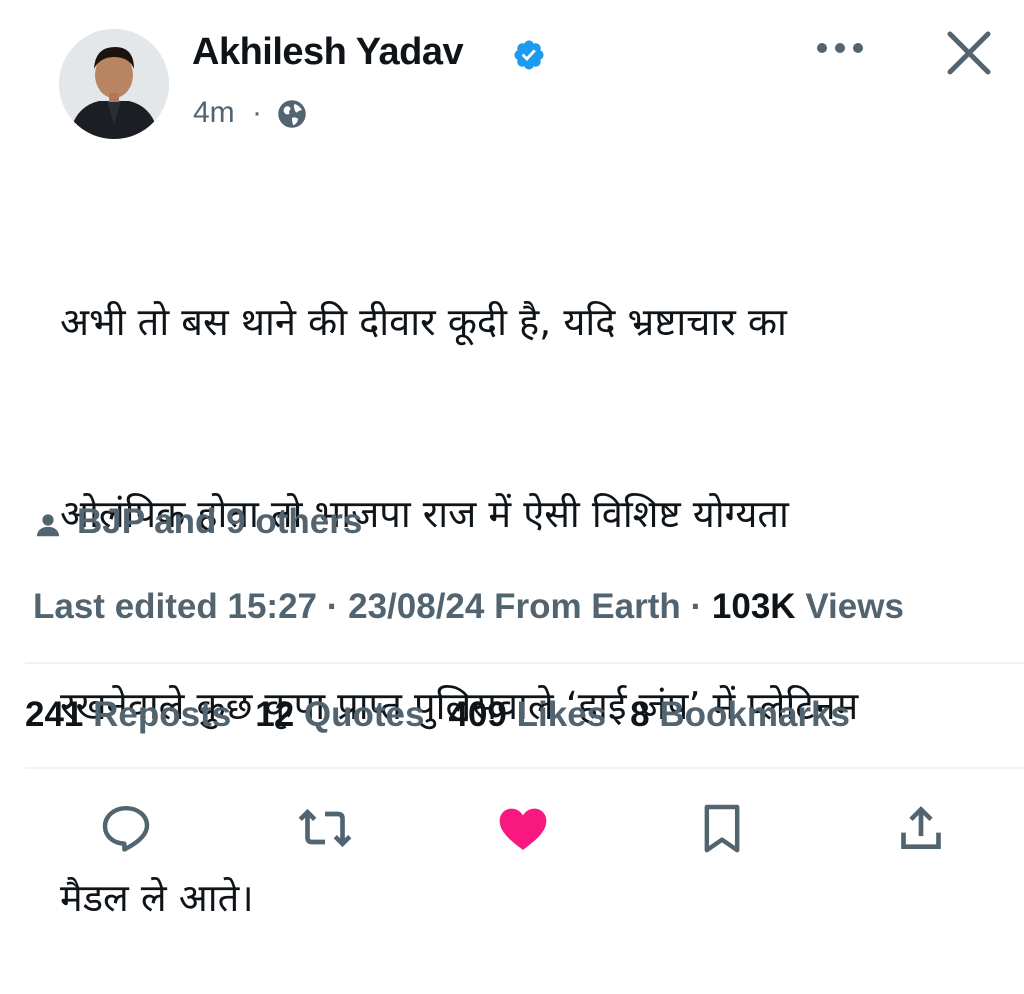 This screenshot has width=1024, height=994. What do you see at coordinates (640, 714) in the screenshot?
I see `bookmarks-count: 8` at bounding box center [640, 714].